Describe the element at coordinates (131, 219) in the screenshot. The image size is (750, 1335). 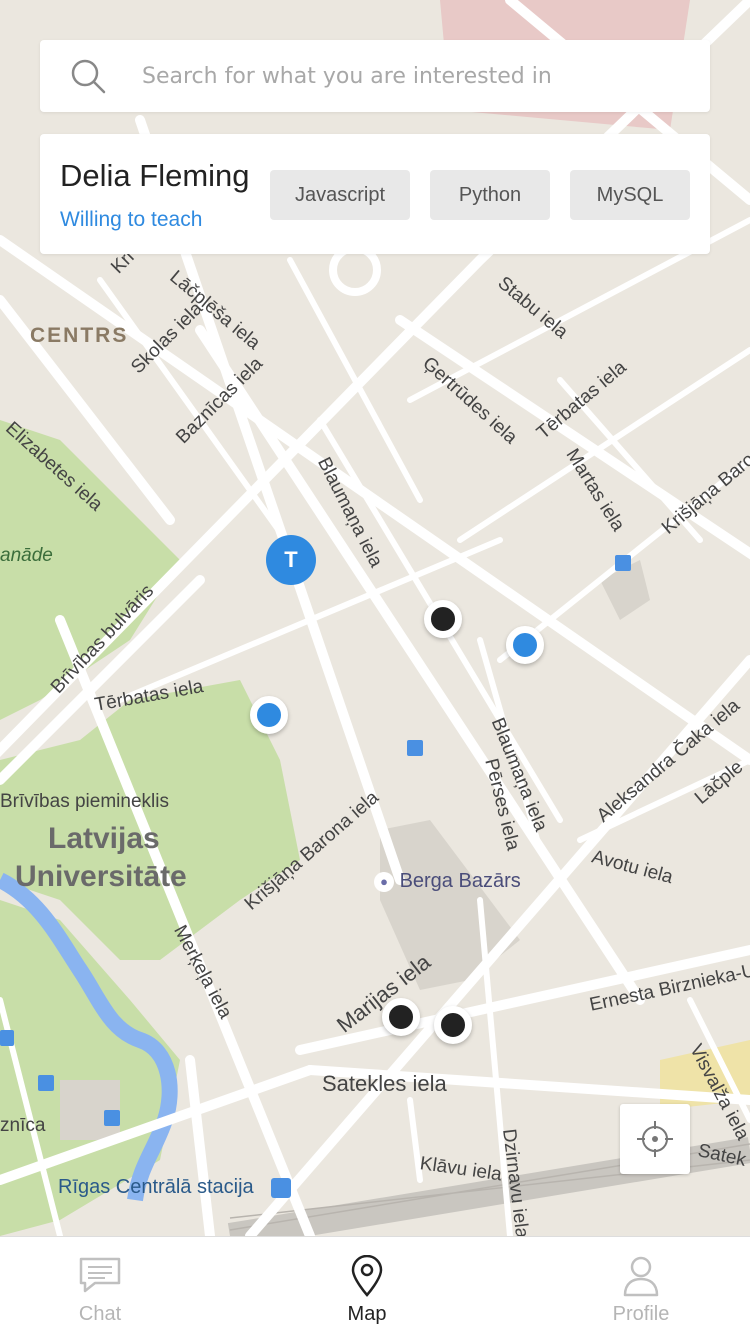
I see `profile-status: Willing to teach` at that location.